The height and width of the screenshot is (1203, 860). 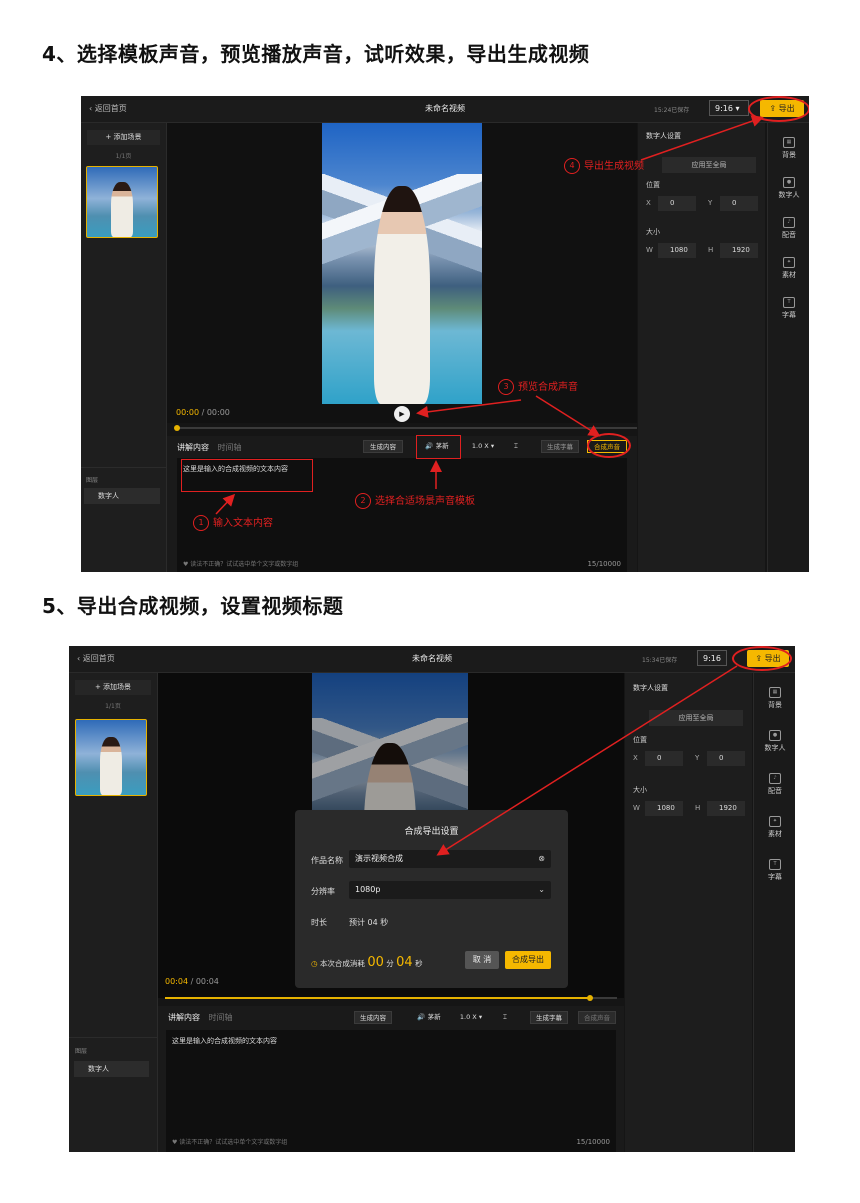 I want to click on annotation-arrows, so click(x=587, y=760).